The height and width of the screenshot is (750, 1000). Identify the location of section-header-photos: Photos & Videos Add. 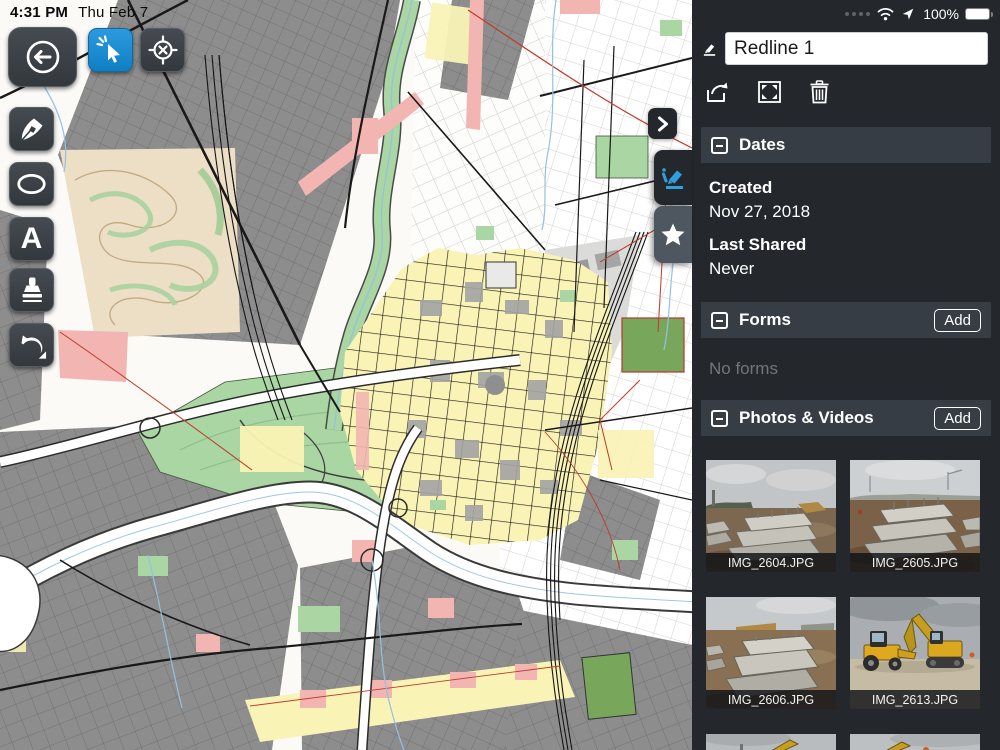
(846, 418).